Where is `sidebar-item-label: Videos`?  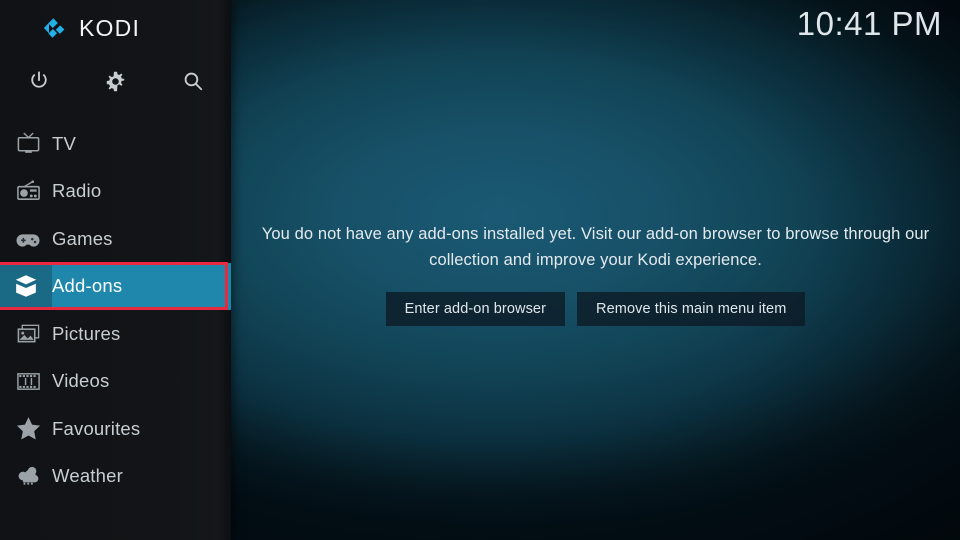
sidebar-item-label: Videos is located at coordinates (81, 381).